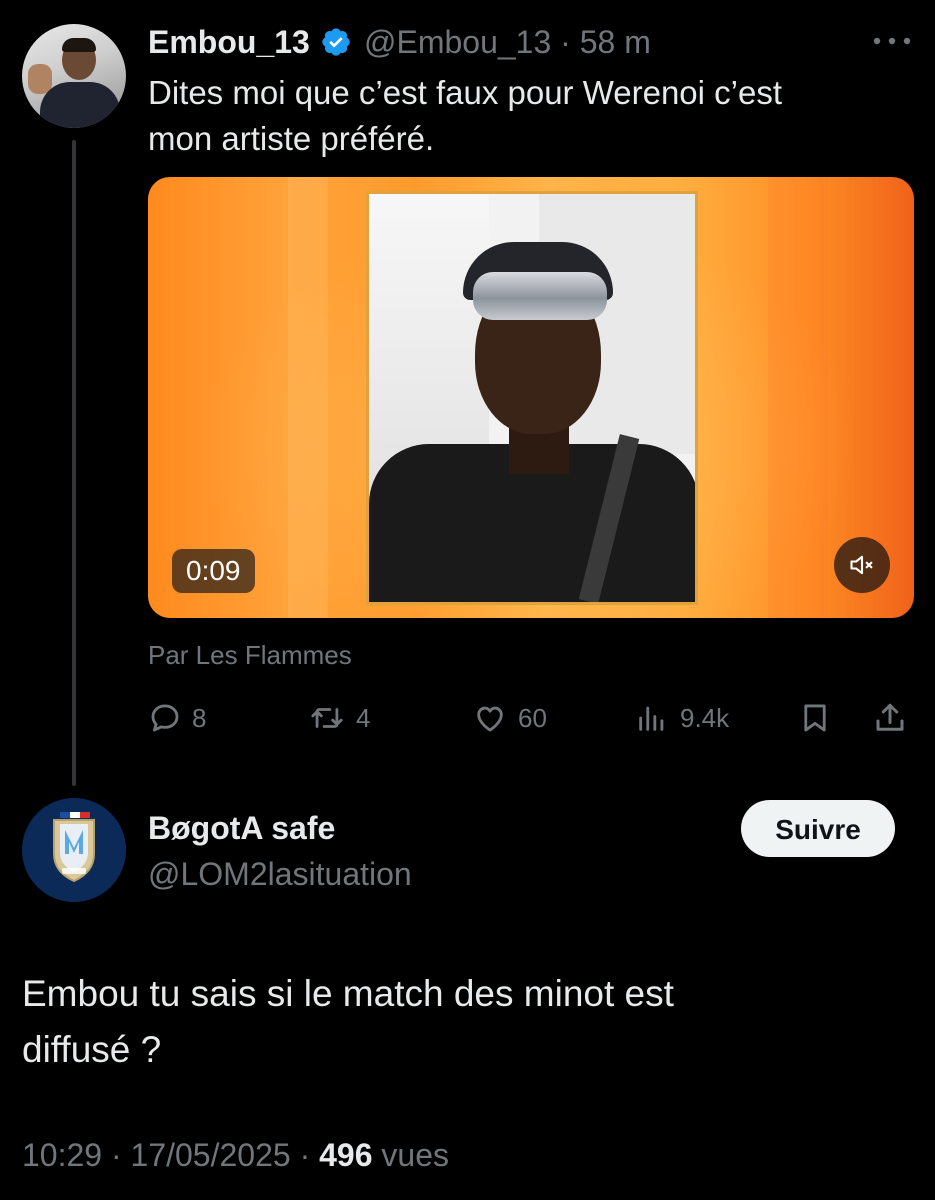 This screenshot has height=1200, width=935. I want to click on verified-icon, so click(336, 42).